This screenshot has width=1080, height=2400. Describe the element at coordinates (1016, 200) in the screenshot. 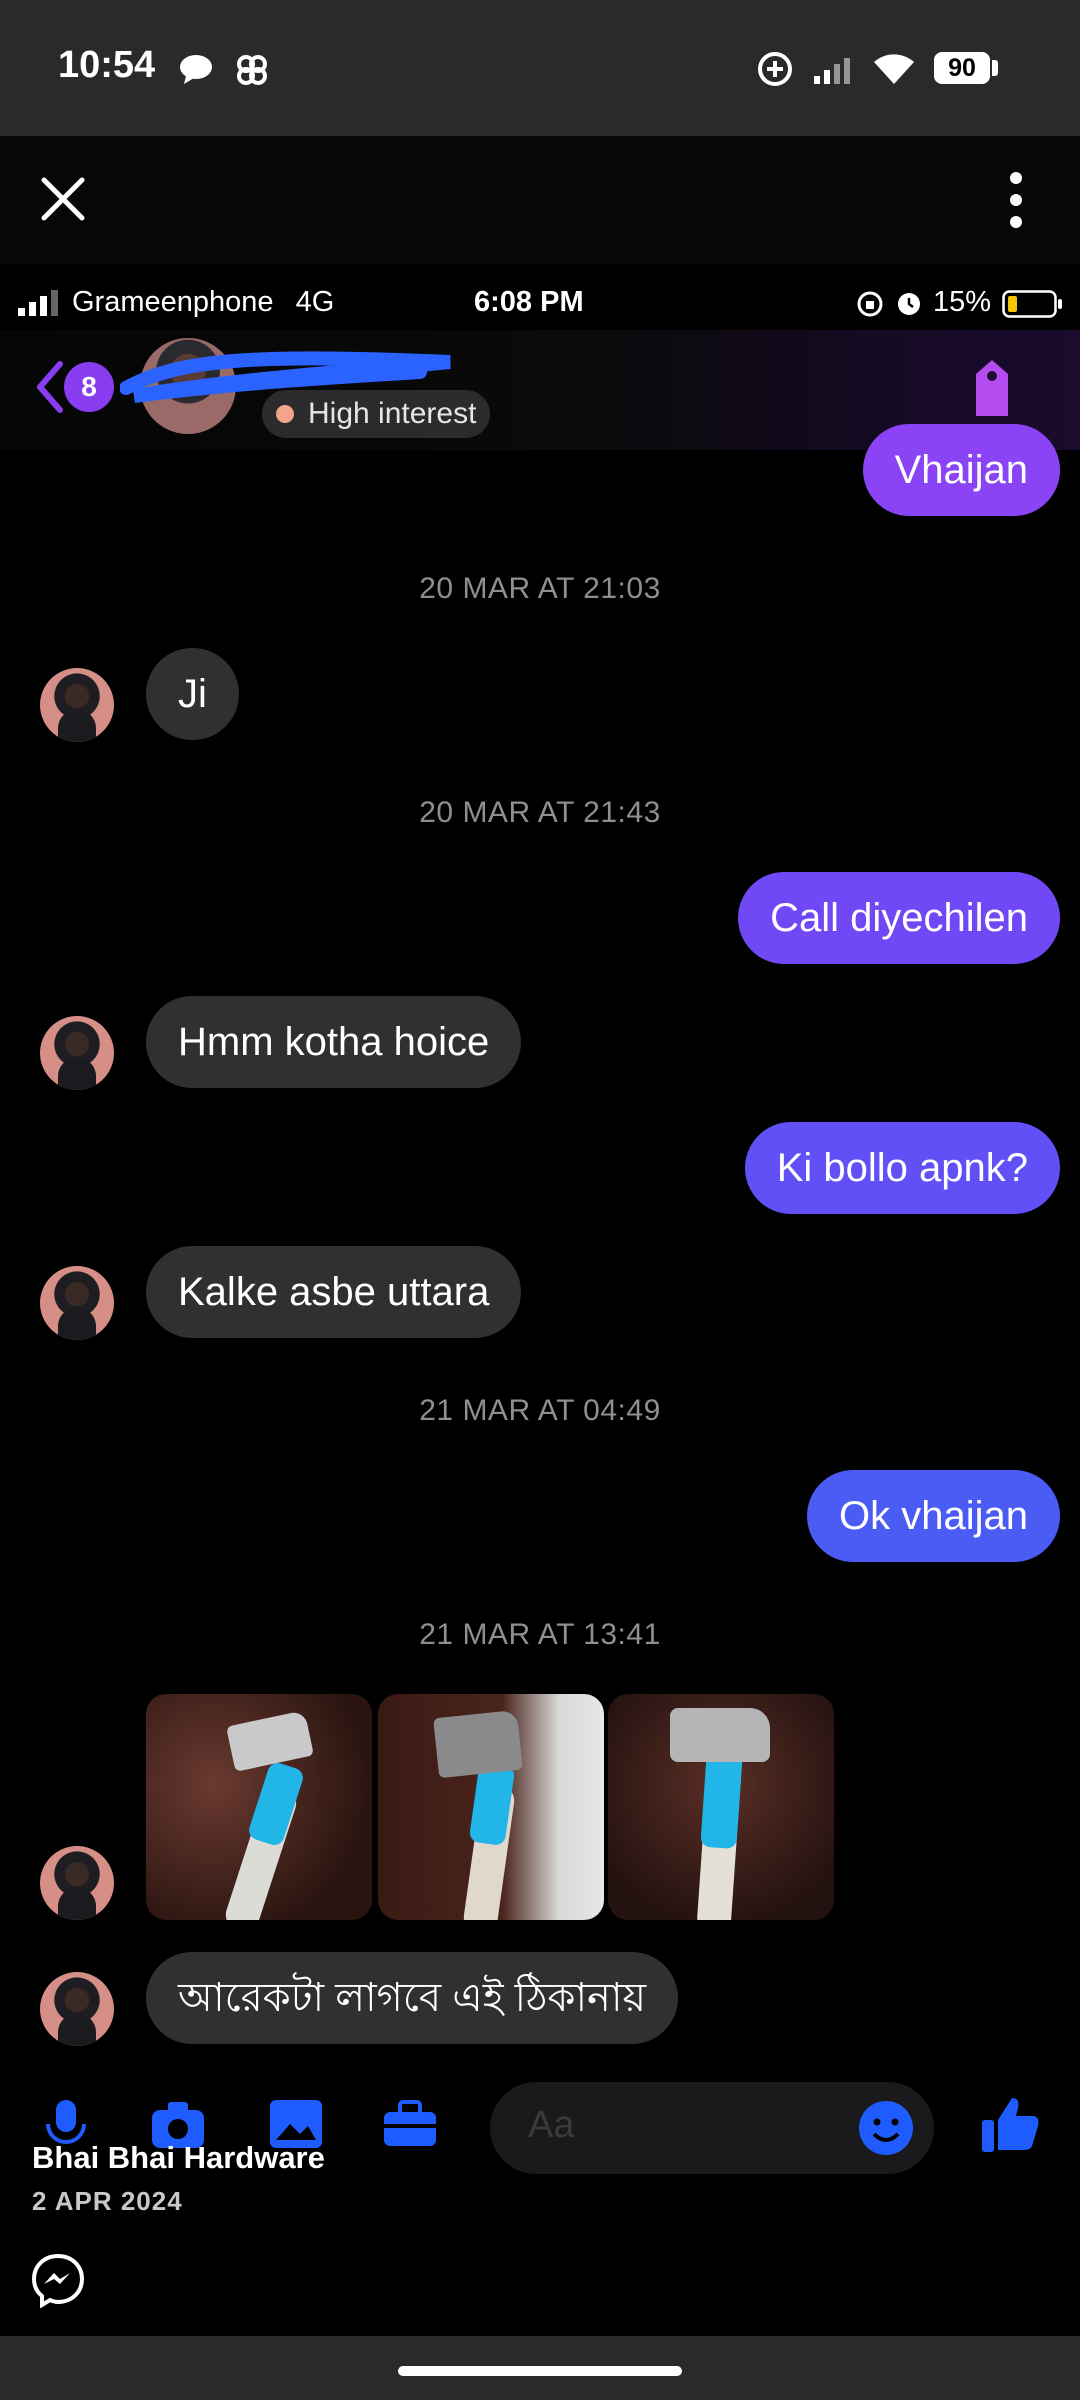

I see `more-vertical-icon` at that location.